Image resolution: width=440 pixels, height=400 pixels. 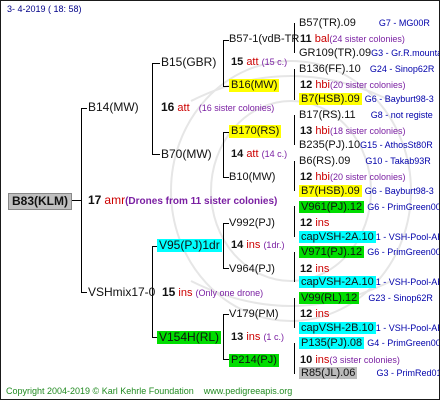 I want to click on queen-v964-info: 12 ins, so click(x=315, y=269).